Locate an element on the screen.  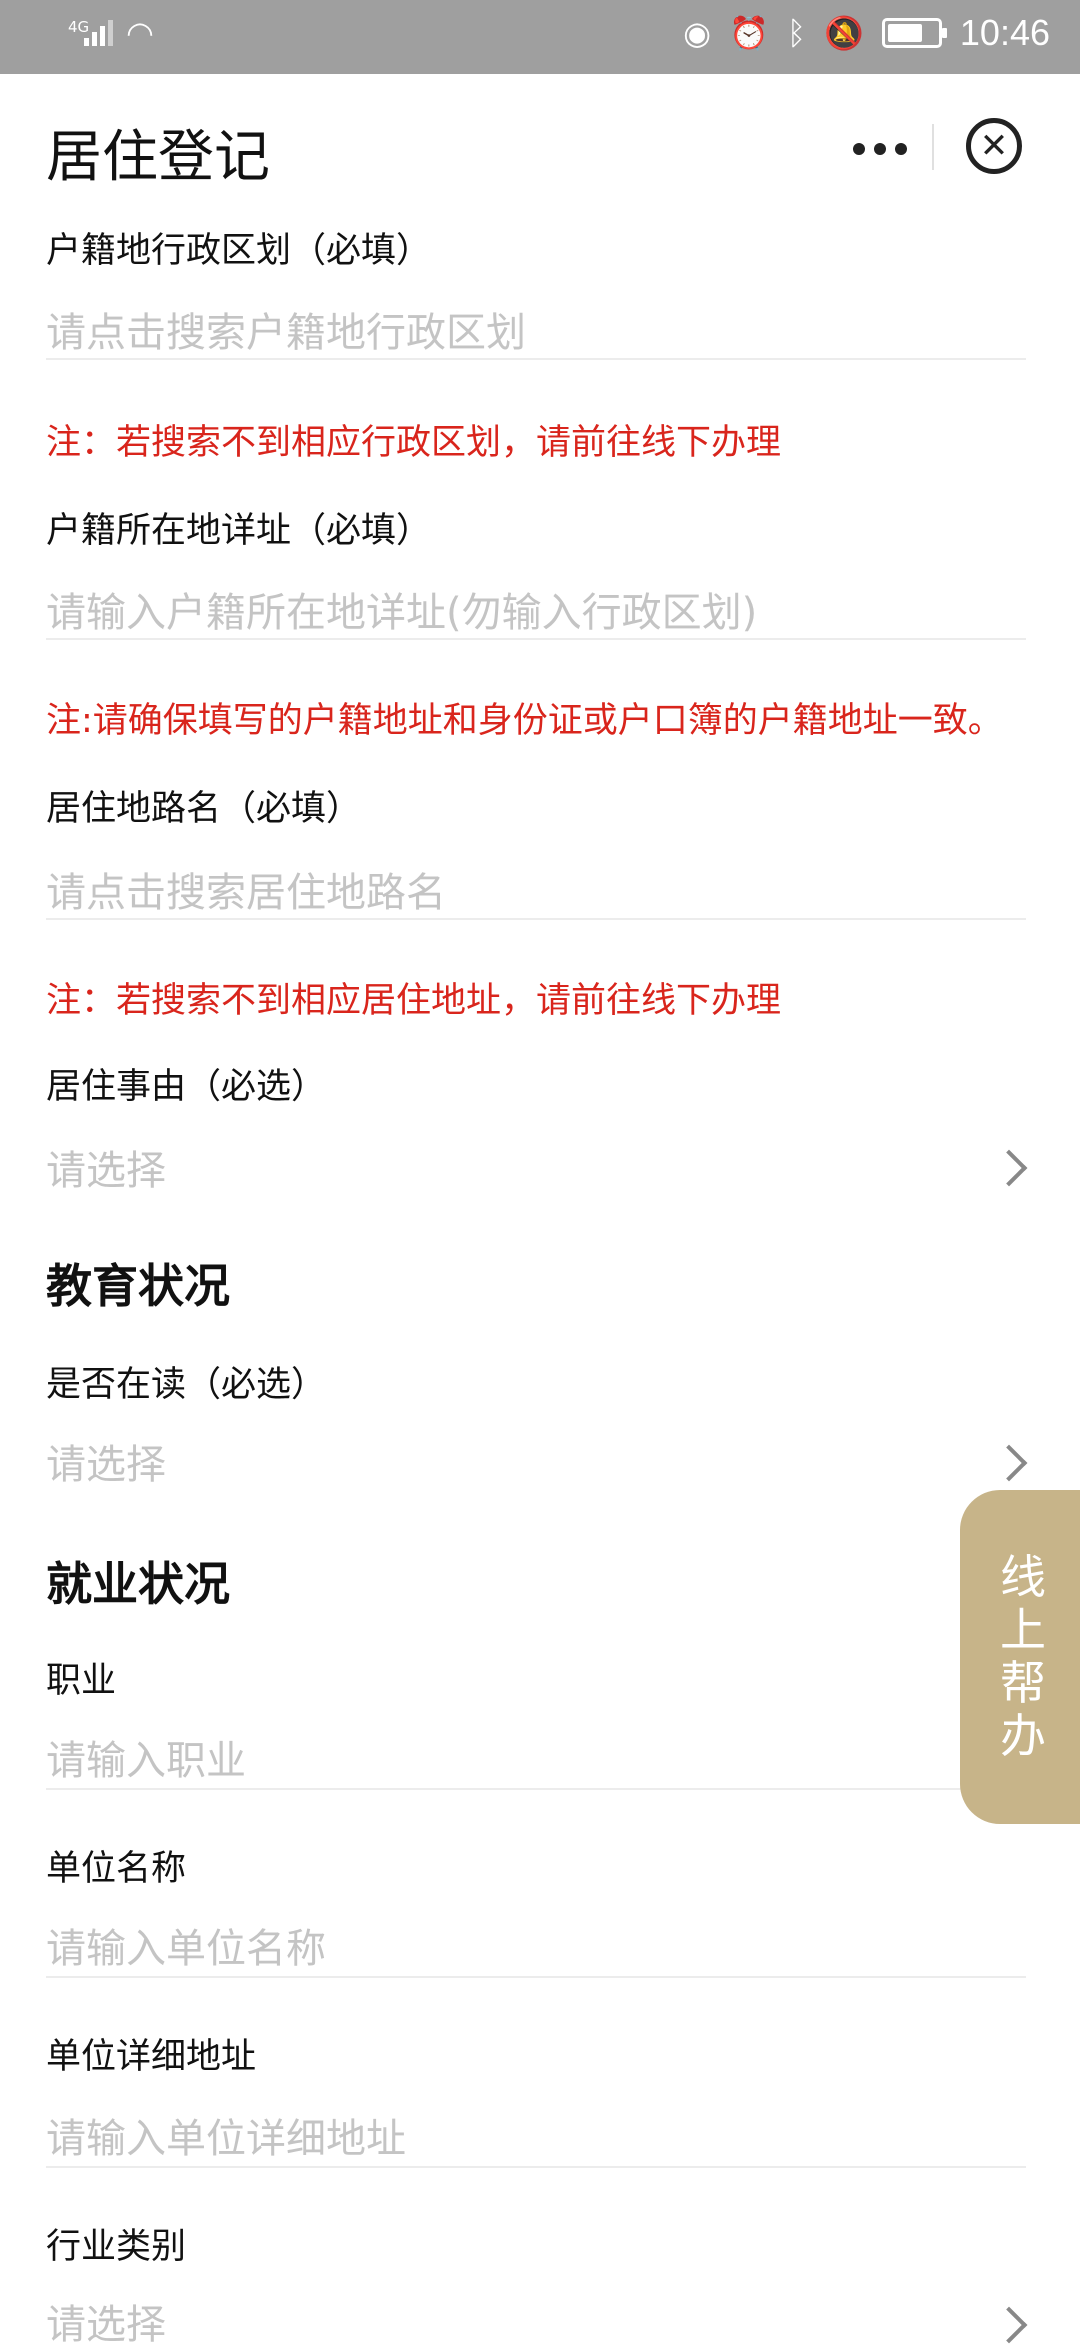
occupation-label: 职业 is located at coordinates (81, 1681).